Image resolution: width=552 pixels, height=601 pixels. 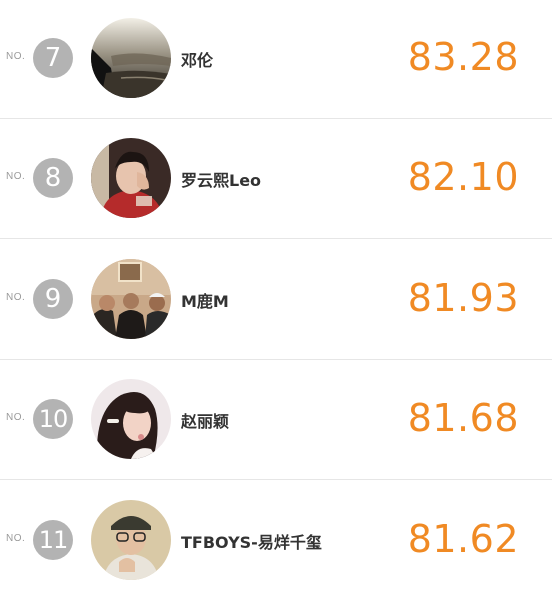 I want to click on avatar-group-photo-image, so click(x=131, y=299).